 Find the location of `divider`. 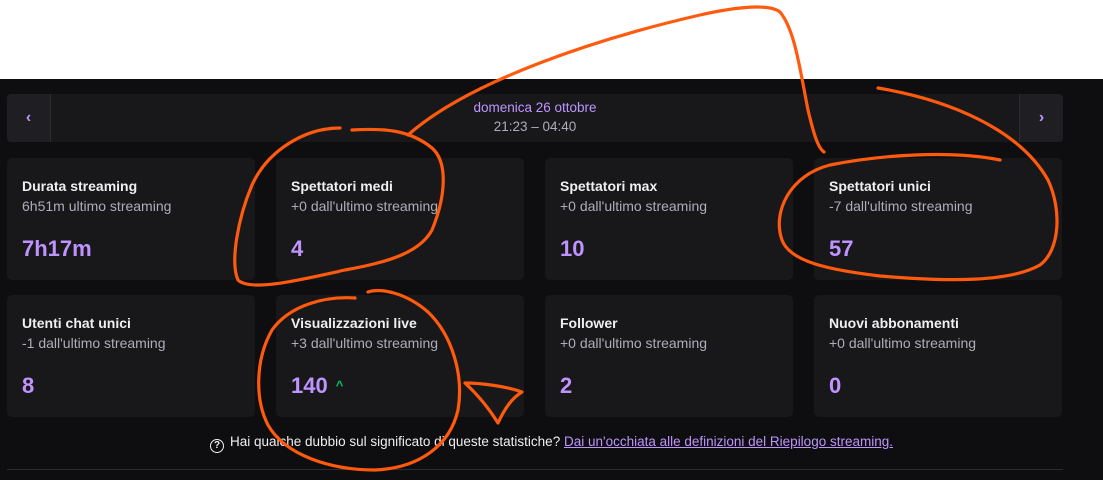

divider is located at coordinates (535, 469).